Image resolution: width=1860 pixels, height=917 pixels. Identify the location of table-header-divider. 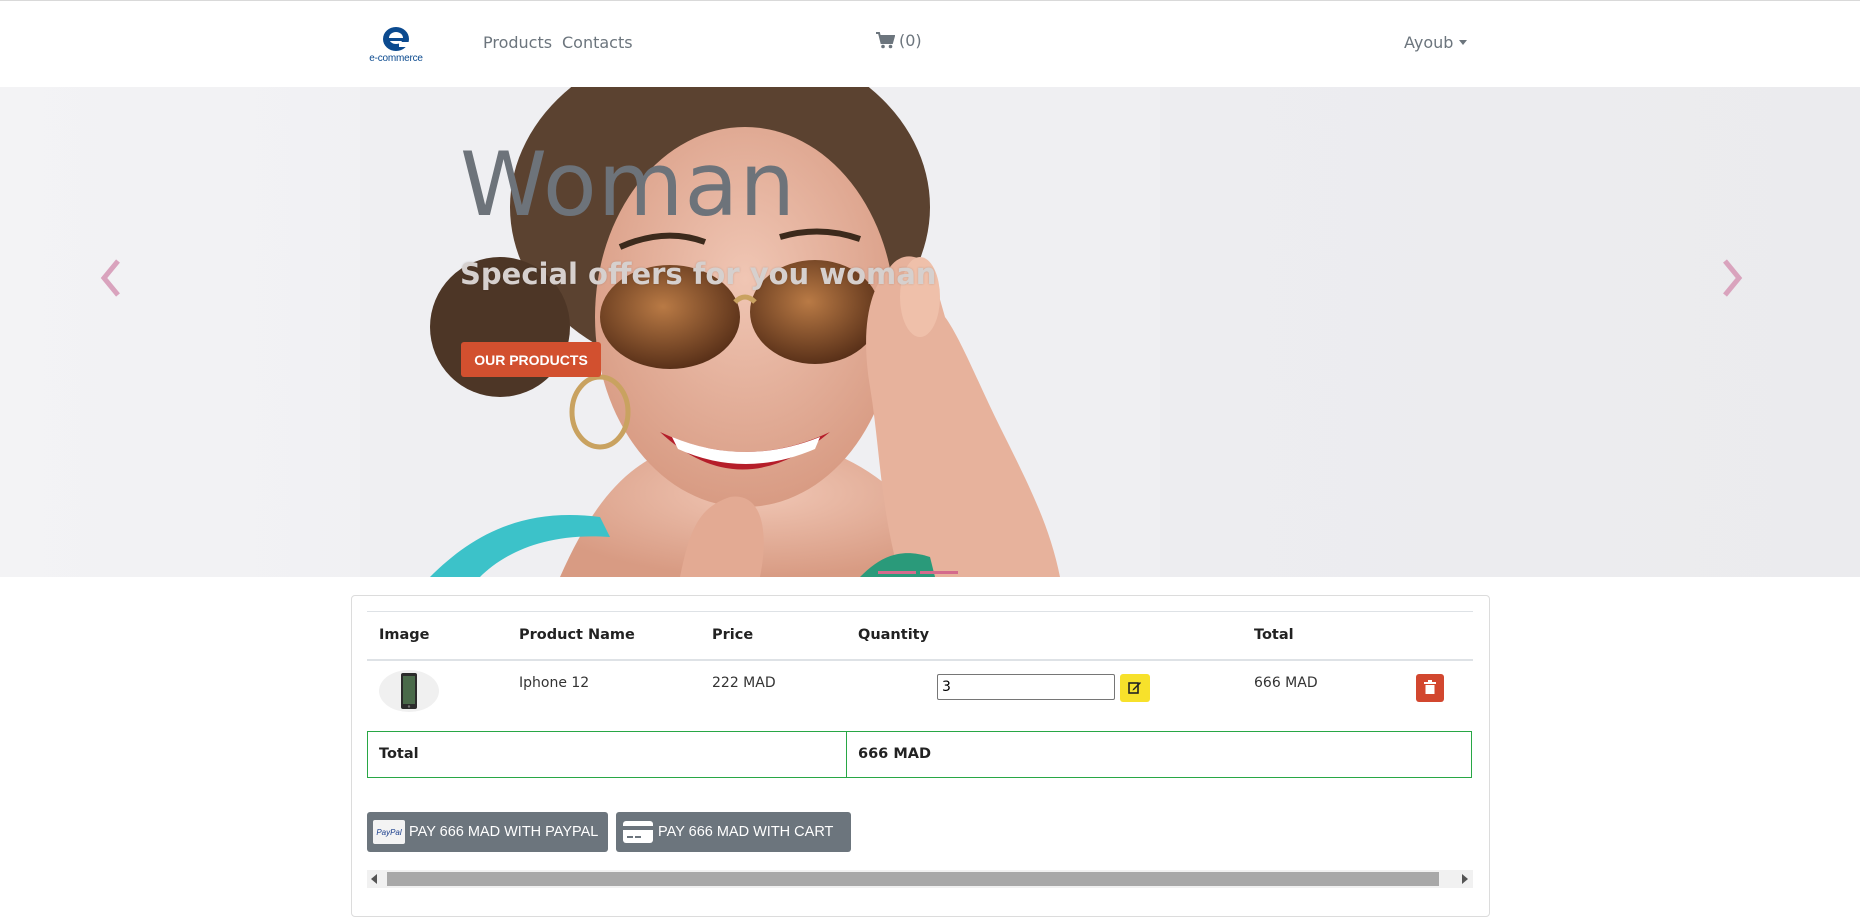
(920, 660).